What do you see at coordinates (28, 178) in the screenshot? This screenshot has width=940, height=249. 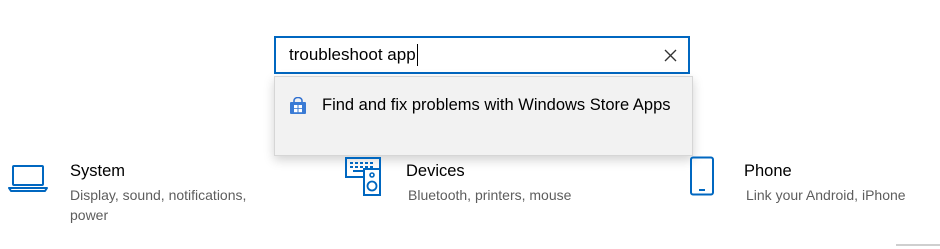 I see `laptop-icon` at bounding box center [28, 178].